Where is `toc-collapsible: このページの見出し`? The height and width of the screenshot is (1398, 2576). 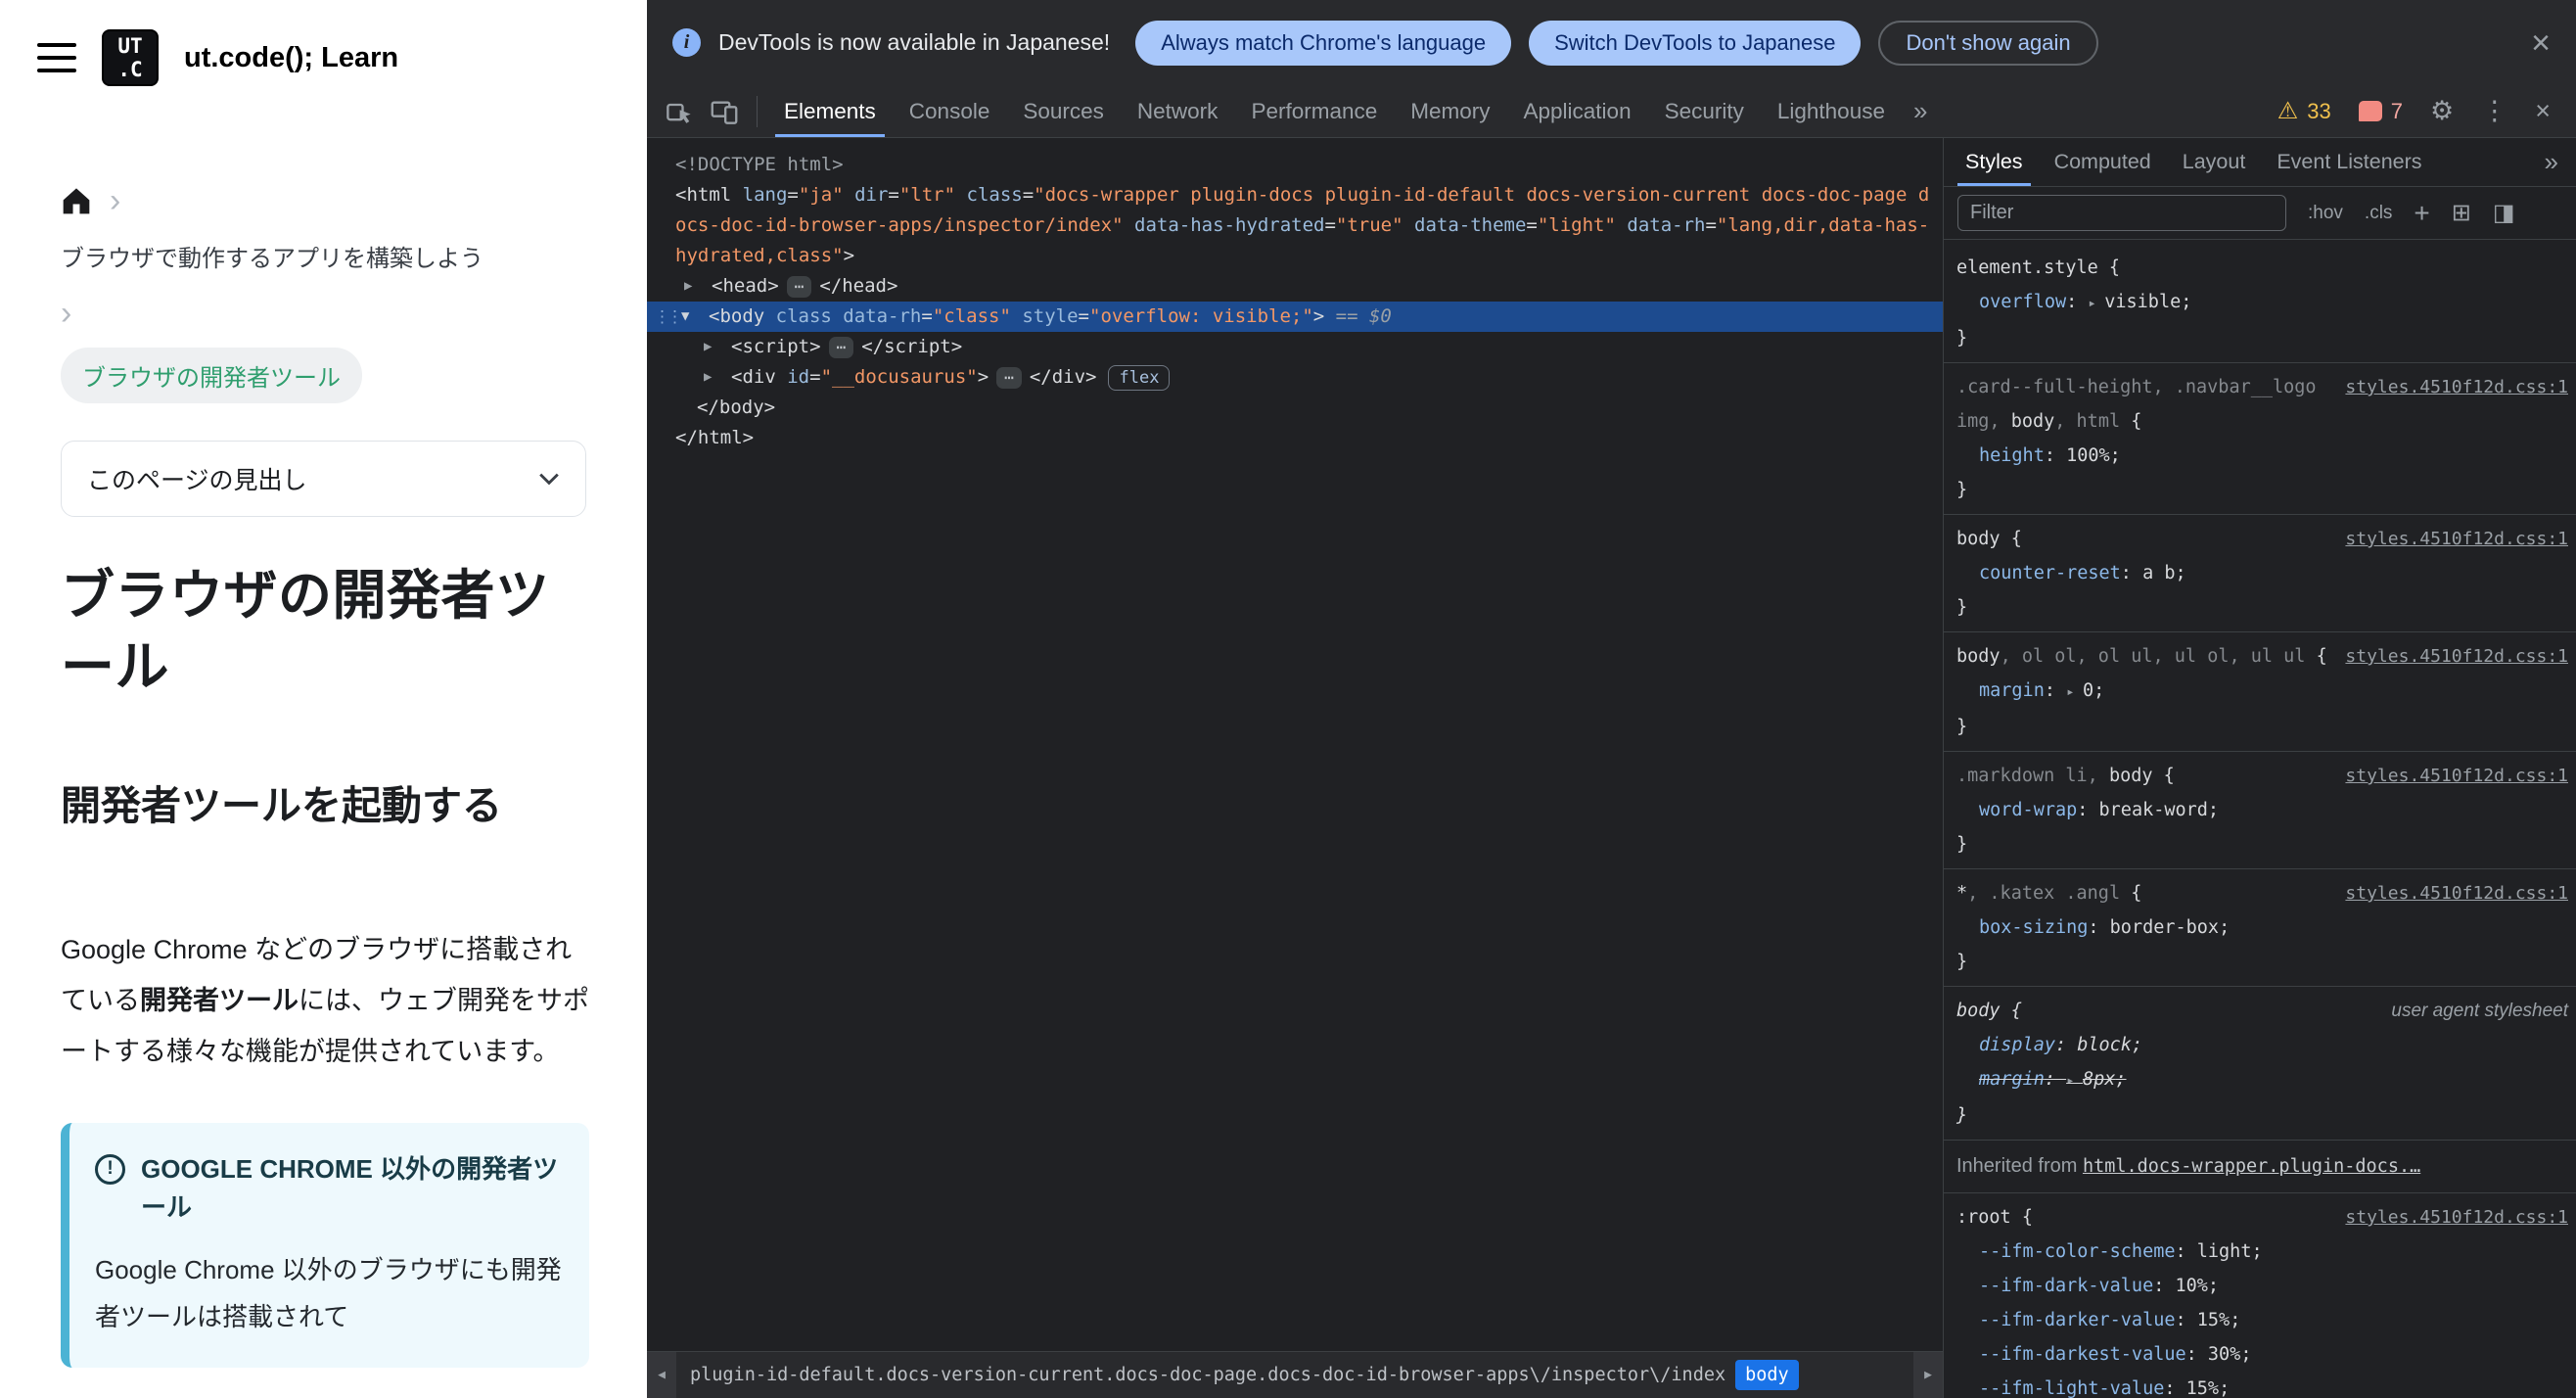
toc-collapsible: このページの見出し is located at coordinates (323, 479).